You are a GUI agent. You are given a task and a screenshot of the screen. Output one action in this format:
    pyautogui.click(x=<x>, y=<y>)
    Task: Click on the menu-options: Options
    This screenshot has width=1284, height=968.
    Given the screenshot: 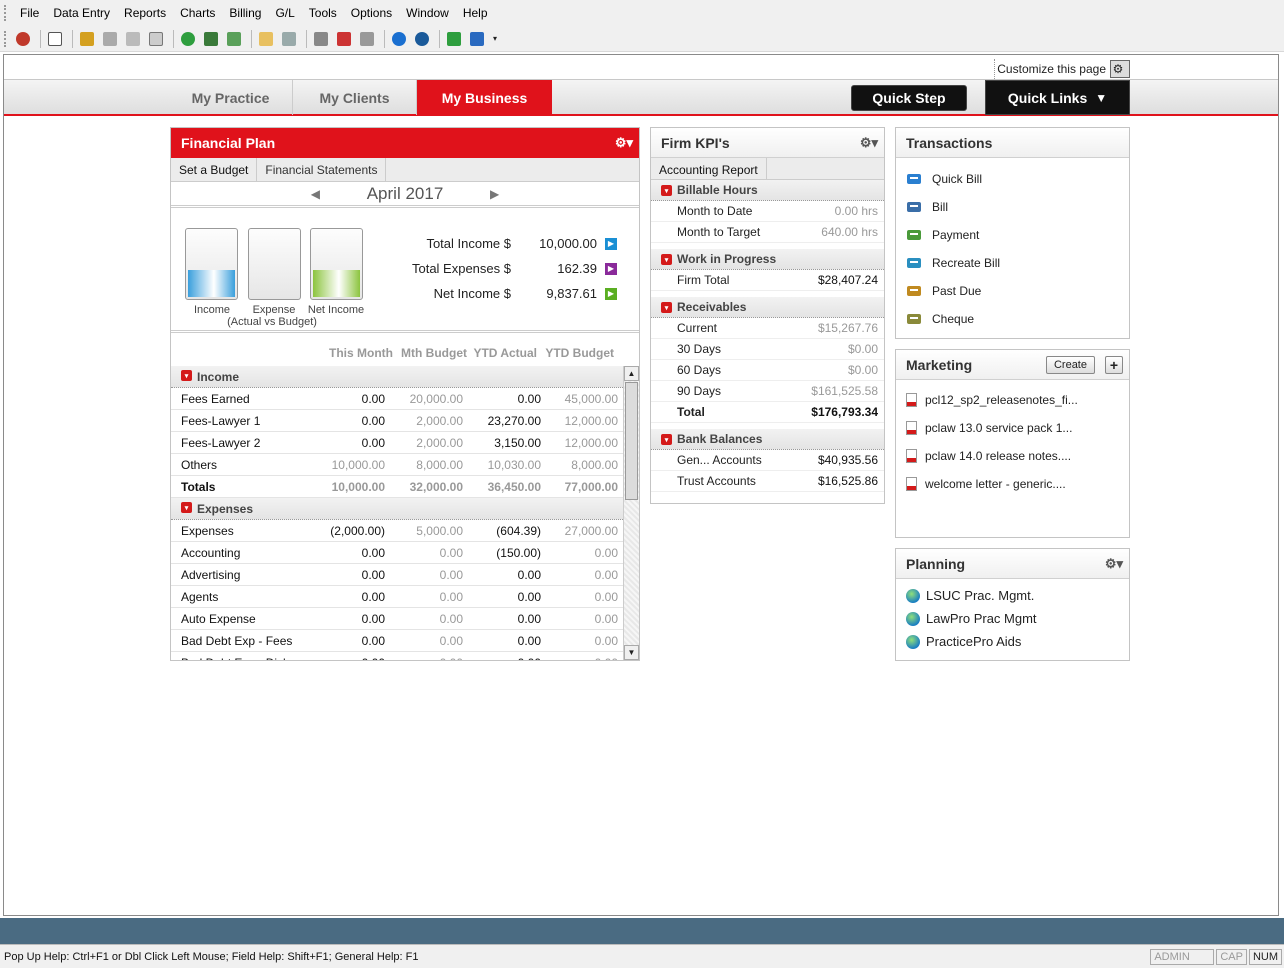 What is the action you would take?
    pyautogui.click(x=373, y=13)
    